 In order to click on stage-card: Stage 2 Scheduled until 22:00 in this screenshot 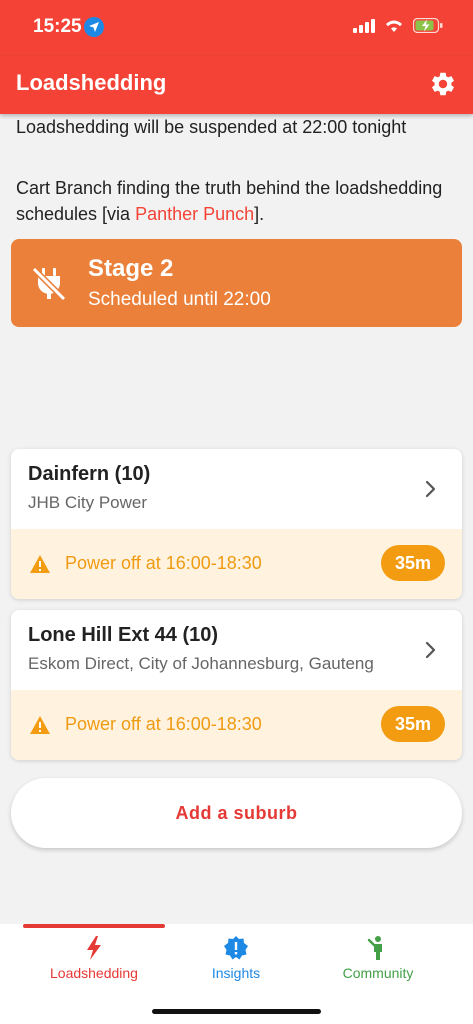, I will do `click(236, 283)`.